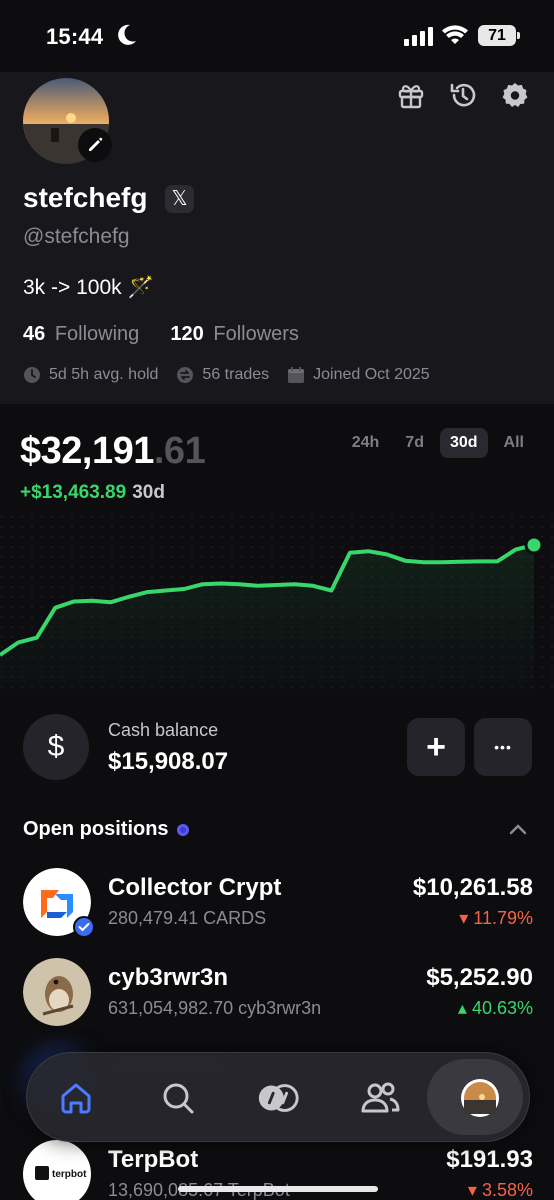 This screenshot has width=554, height=1200. I want to click on nav-search, so click(178, 1098).